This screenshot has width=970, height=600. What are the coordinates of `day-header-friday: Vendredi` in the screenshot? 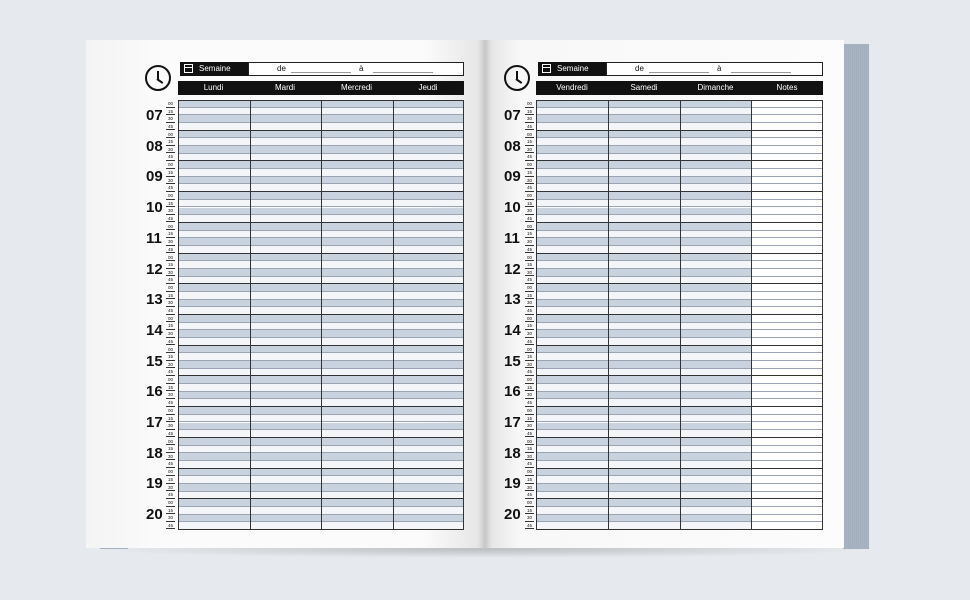 It's located at (572, 87).